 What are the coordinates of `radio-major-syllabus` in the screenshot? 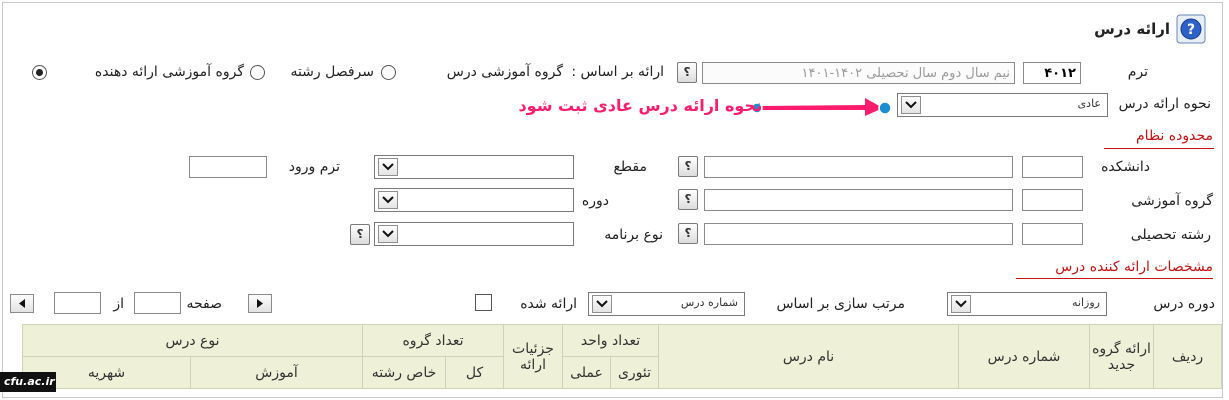 It's located at (257, 72).